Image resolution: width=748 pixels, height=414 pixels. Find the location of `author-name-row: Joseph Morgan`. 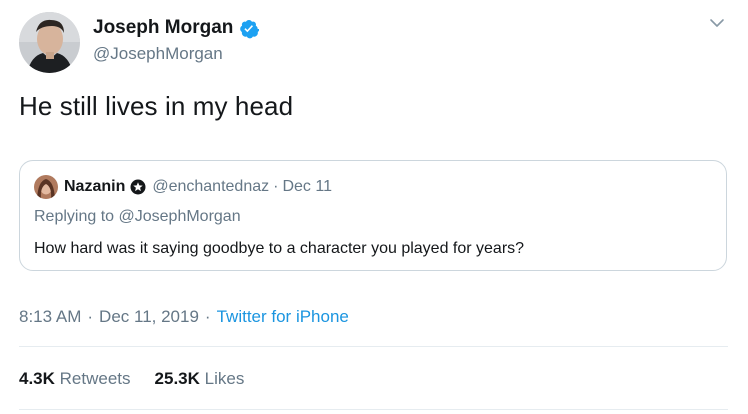

author-name-row: Joseph Morgan is located at coordinates (176, 28).